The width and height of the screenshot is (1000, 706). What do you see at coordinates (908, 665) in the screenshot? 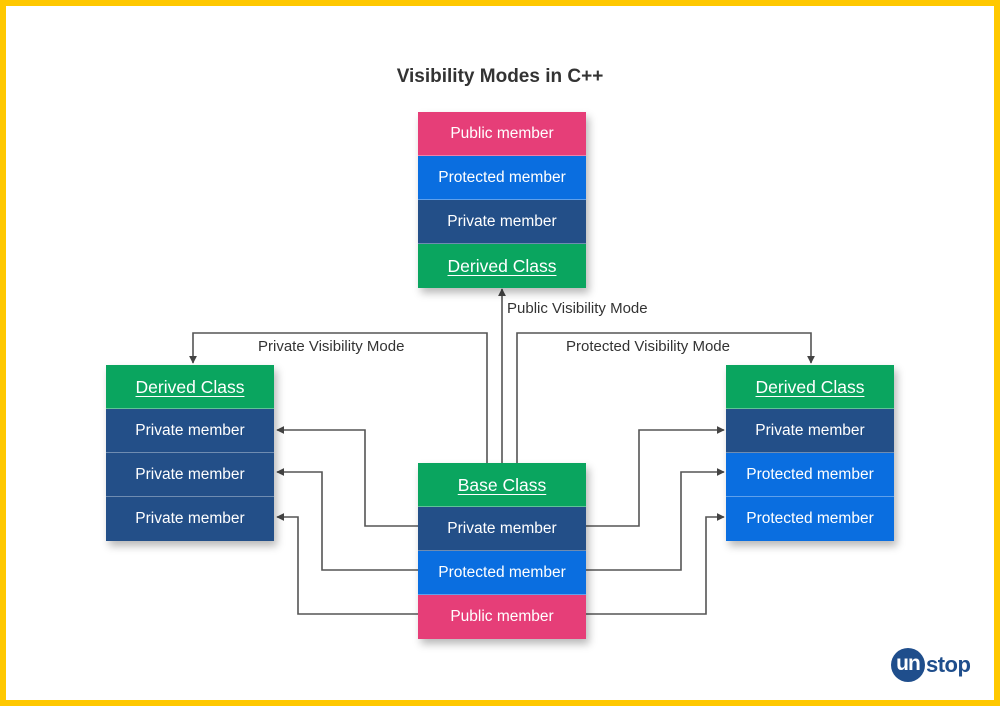
I see `logo-circle: un` at bounding box center [908, 665].